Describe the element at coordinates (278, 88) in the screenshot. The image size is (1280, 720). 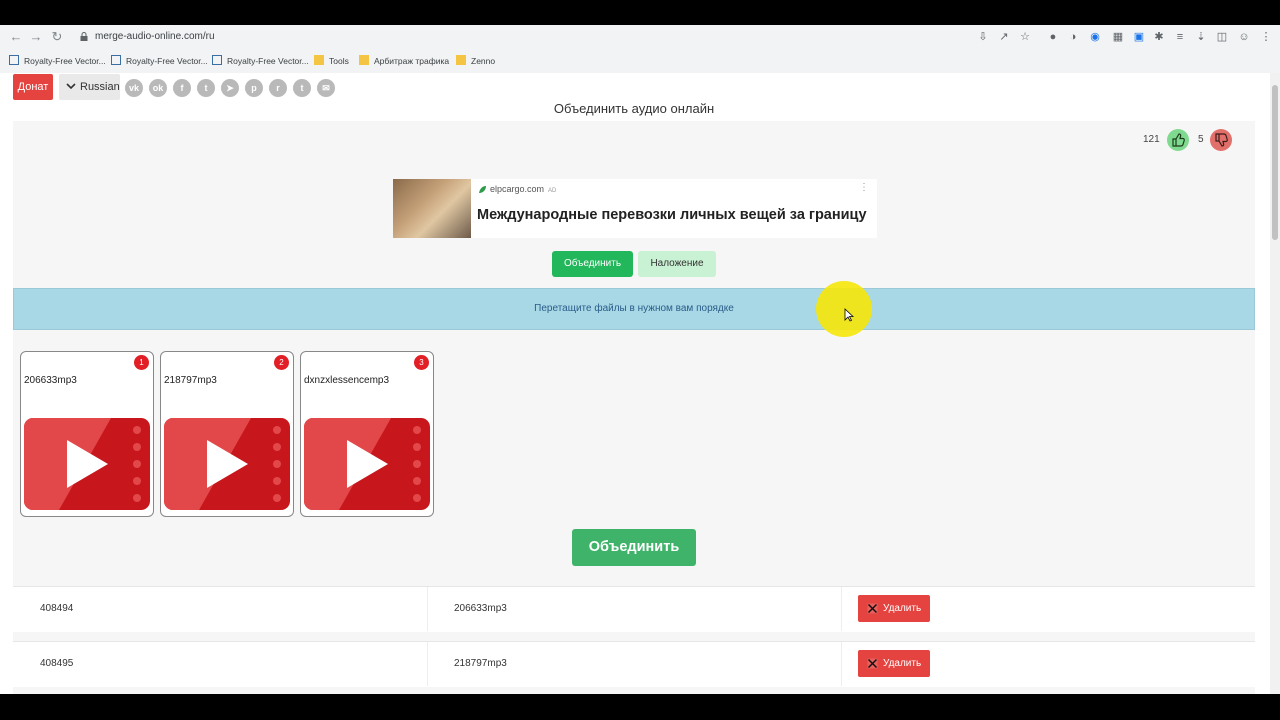
I see `reddit-icon: r` at that location.